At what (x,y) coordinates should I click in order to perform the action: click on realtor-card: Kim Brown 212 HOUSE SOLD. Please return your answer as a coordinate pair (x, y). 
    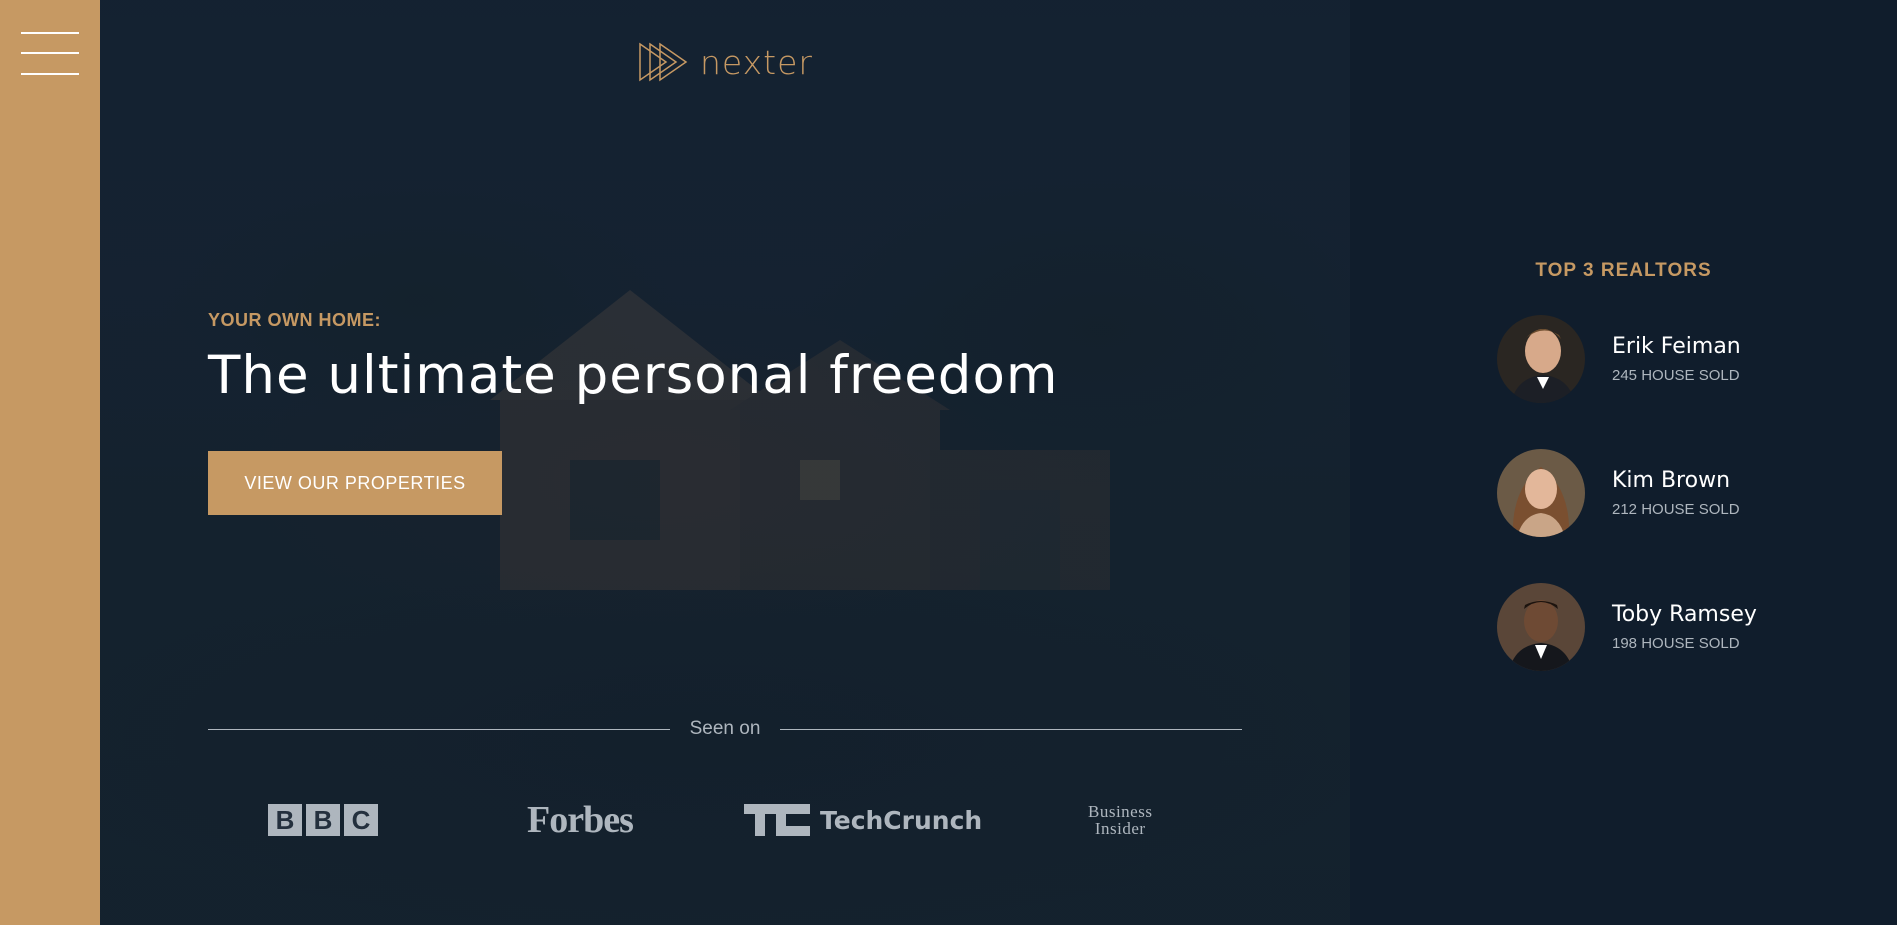
    Looking at the image, I should click on (1618, 493).